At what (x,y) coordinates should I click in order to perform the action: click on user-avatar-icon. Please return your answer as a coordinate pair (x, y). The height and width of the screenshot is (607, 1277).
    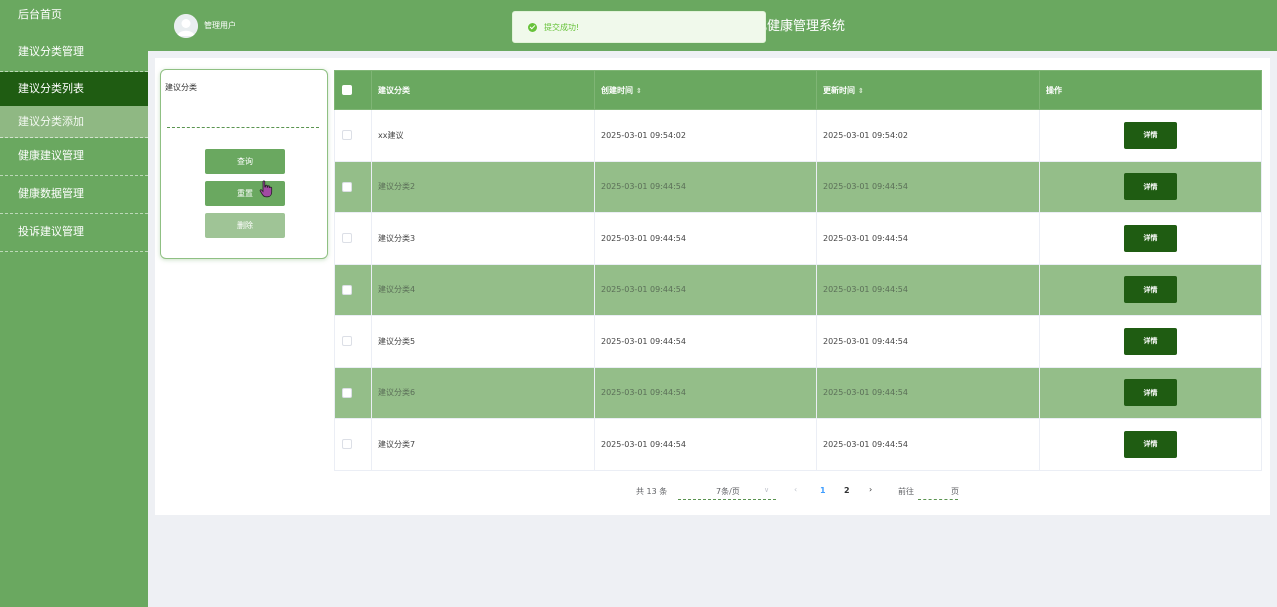
    Looking at the image, I should click on (186, 26).